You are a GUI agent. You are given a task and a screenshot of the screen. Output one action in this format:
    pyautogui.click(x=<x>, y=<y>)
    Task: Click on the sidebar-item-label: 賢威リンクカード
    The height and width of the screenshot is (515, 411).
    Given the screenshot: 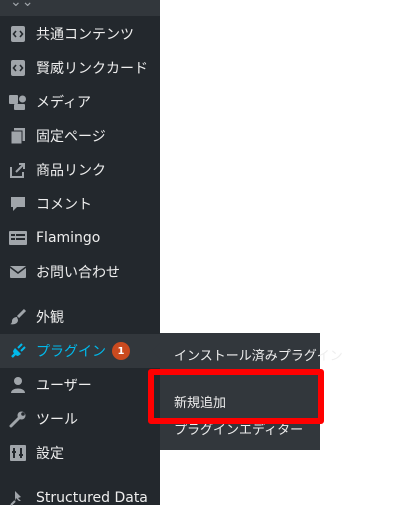 What is the action you would take?
    pyautogui.click(x=92, y=69)
    